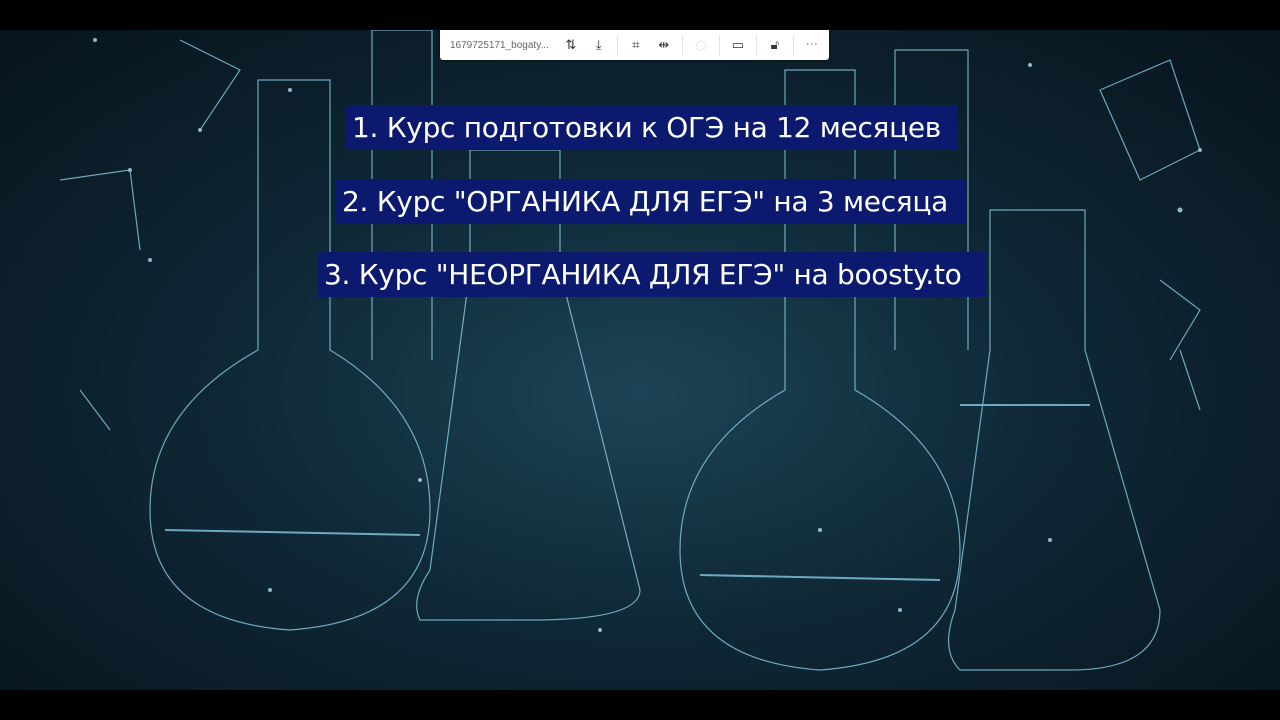  I want to click on more-icon: ···, so click(812, 45).